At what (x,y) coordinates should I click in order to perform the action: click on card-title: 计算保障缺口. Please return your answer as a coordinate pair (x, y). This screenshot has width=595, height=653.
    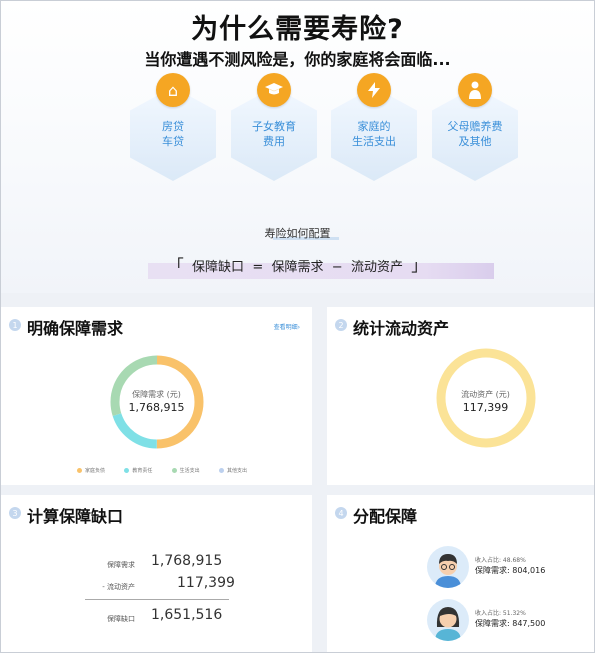
    Looking at the image, I should click on (75, 516).